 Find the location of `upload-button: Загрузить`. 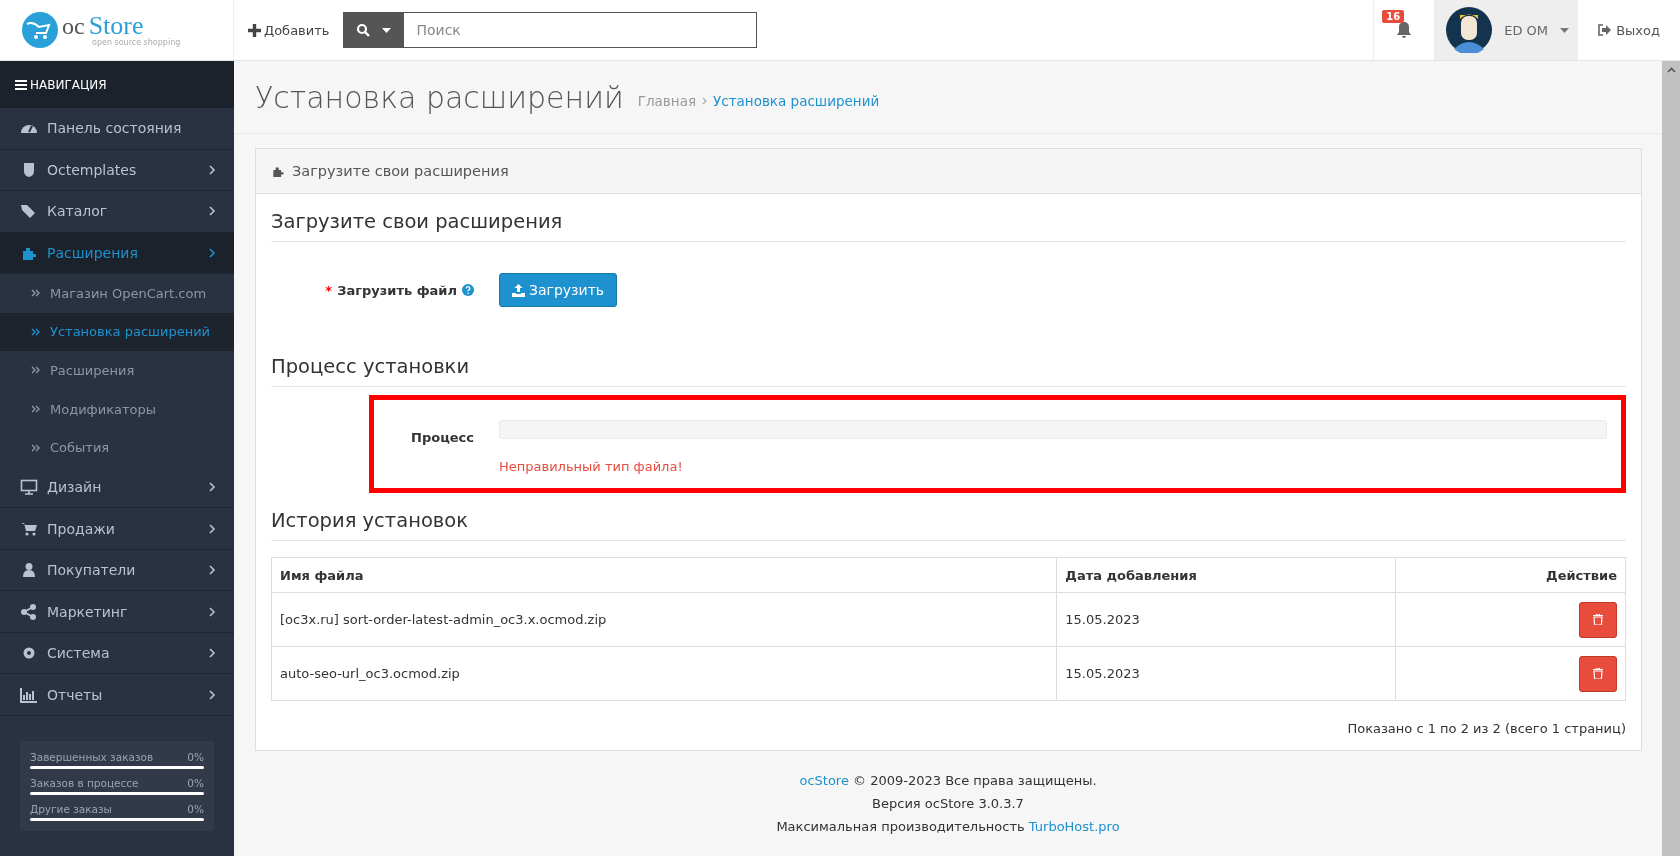

upload-button: Загрузить is located at coordinates (558, 290).